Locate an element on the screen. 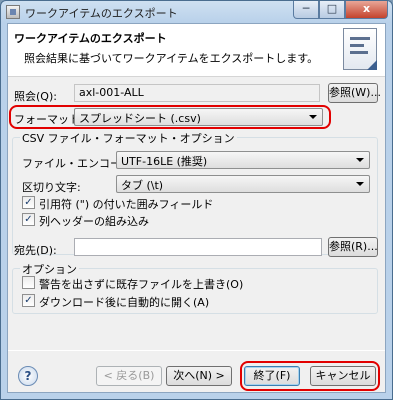  caption-buttons: ─ □ x is located at coordinates (340, 10).